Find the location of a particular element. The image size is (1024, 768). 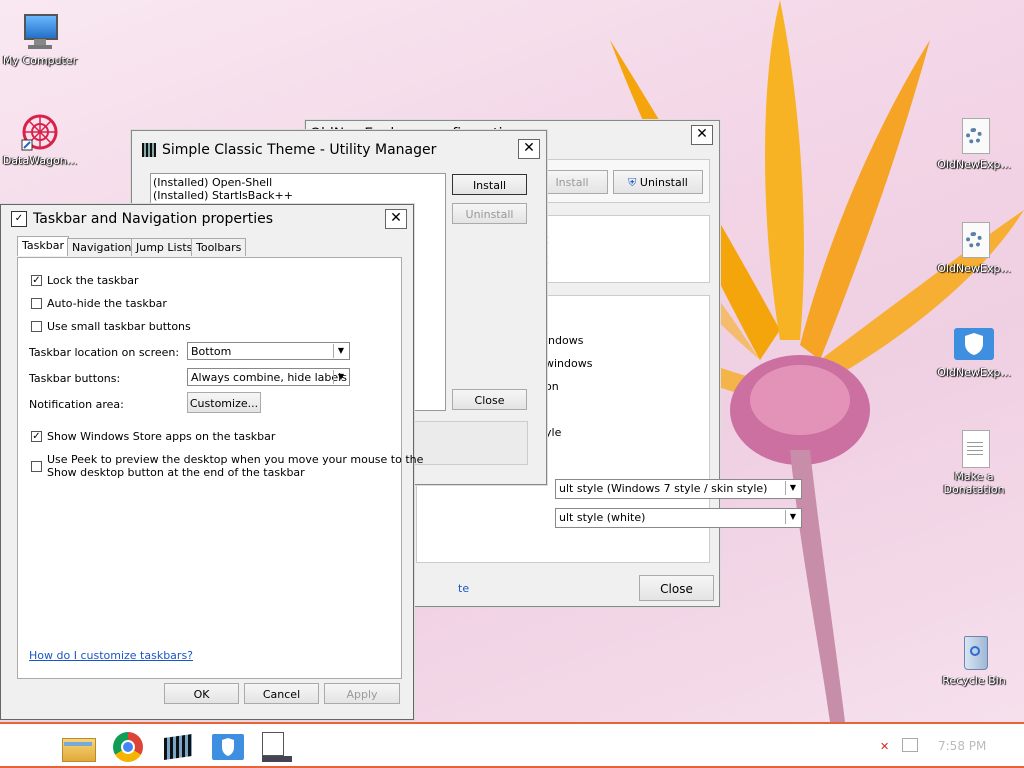

location-combo: Bottom ▼ is located at coordinates (268, 351).